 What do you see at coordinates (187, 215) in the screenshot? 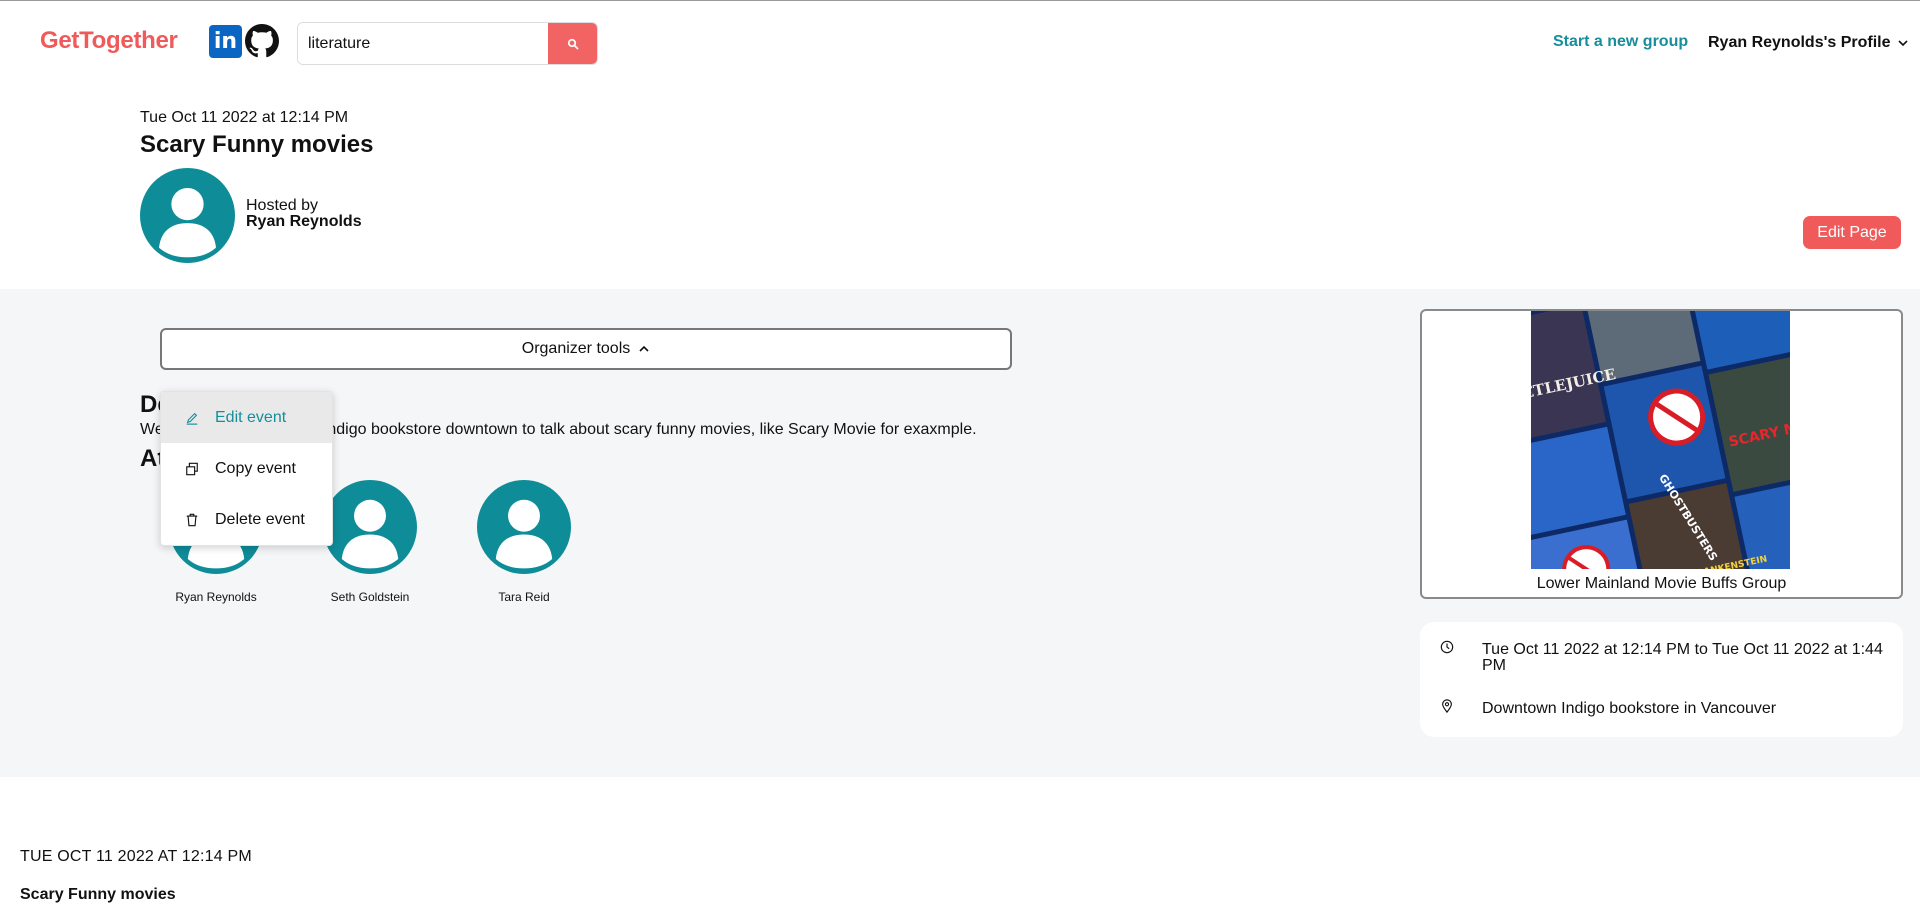
I see `host-avatar` at bounding box center [187, 215].